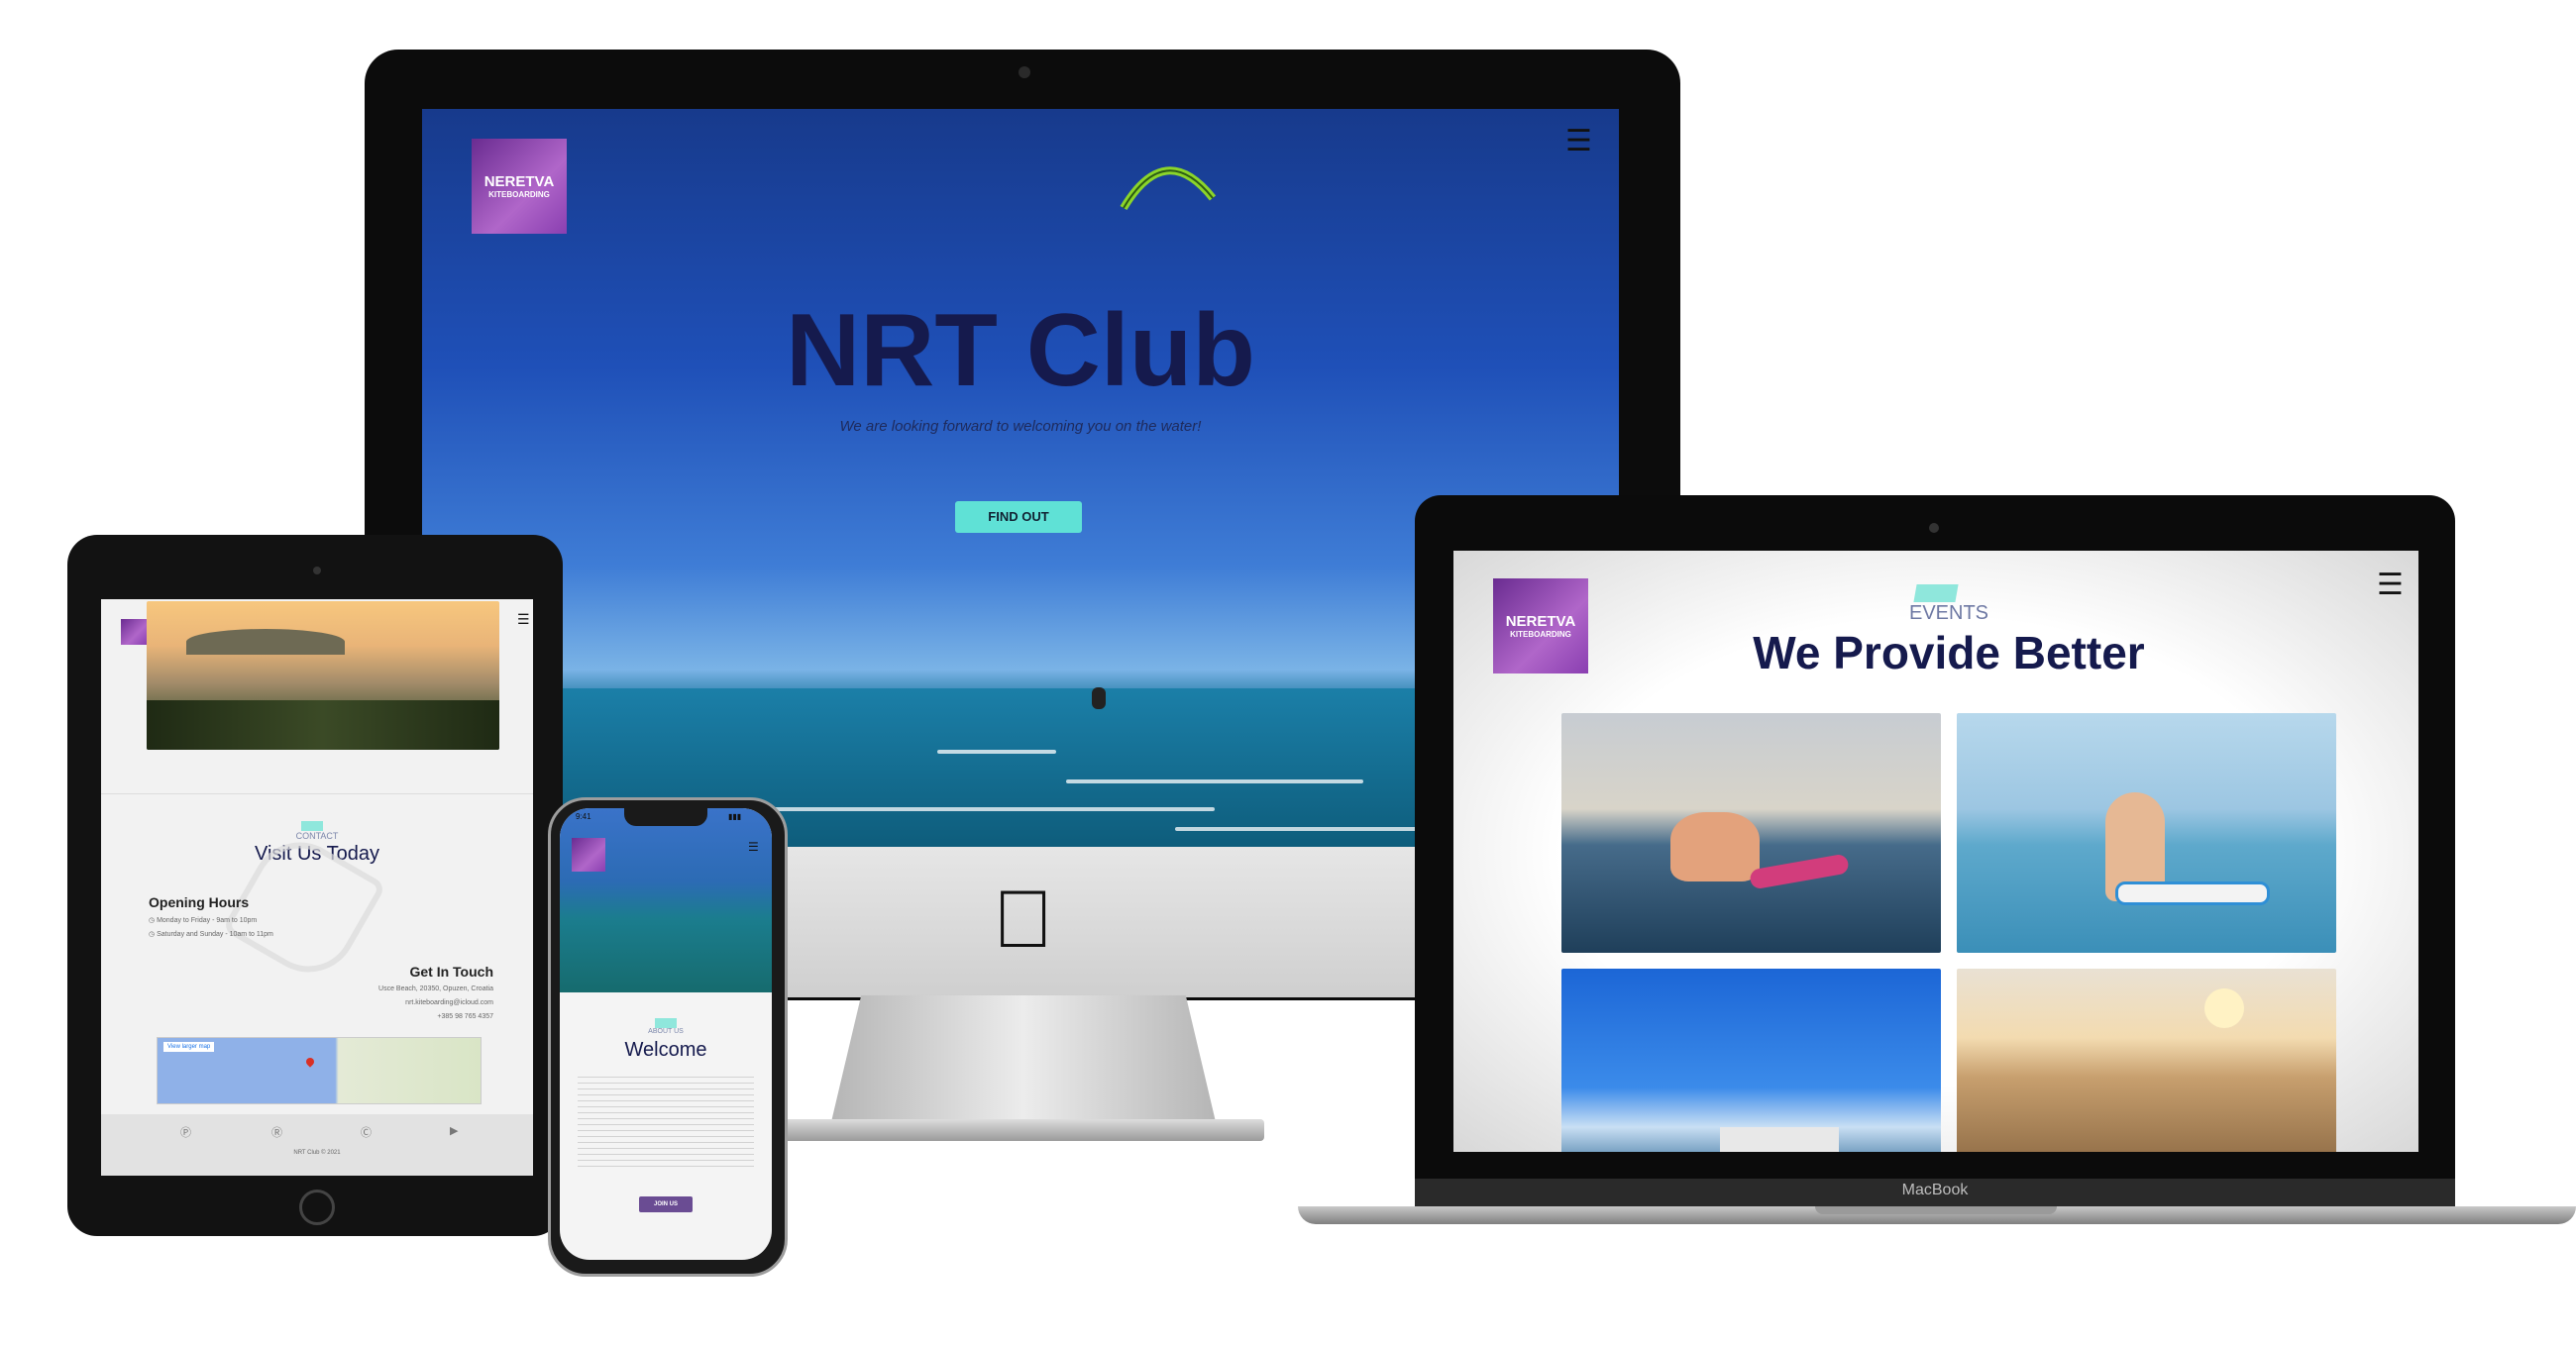 This screenshot has height=1347, width=2576. Describe the element at coordinates (367, 1132) in the screenshot. I see `instagram-icon: Ⓒ` at that location.